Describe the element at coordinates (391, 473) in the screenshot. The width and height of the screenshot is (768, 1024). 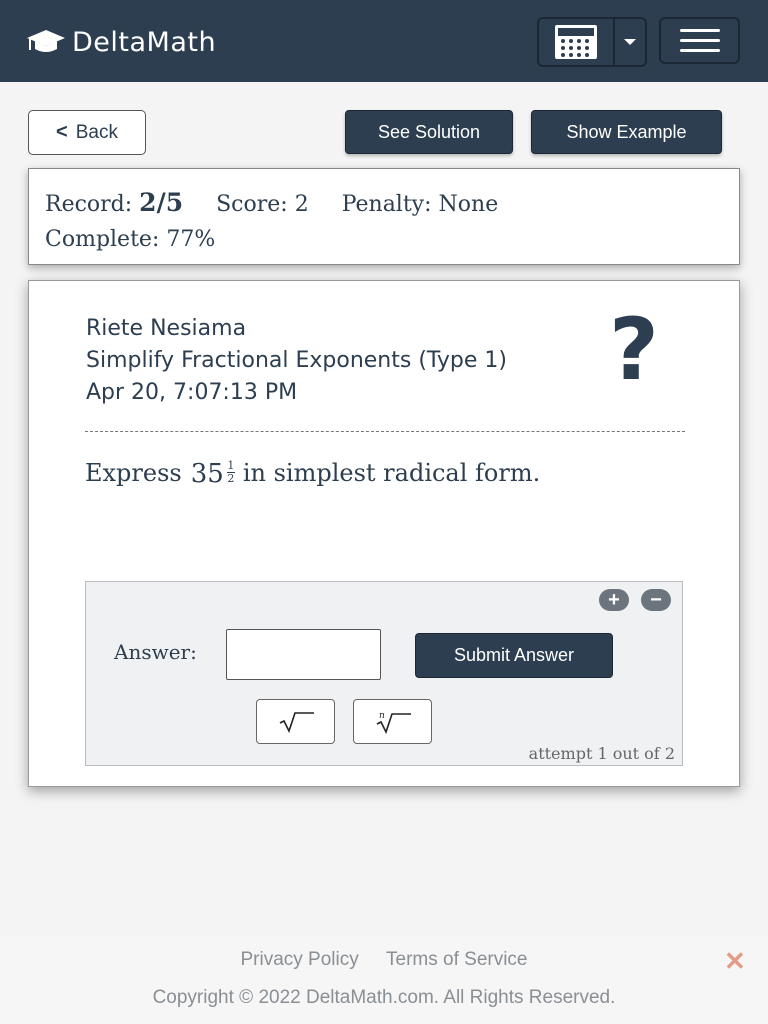
I see `prompt-after: in simplest radical form.` at that location.